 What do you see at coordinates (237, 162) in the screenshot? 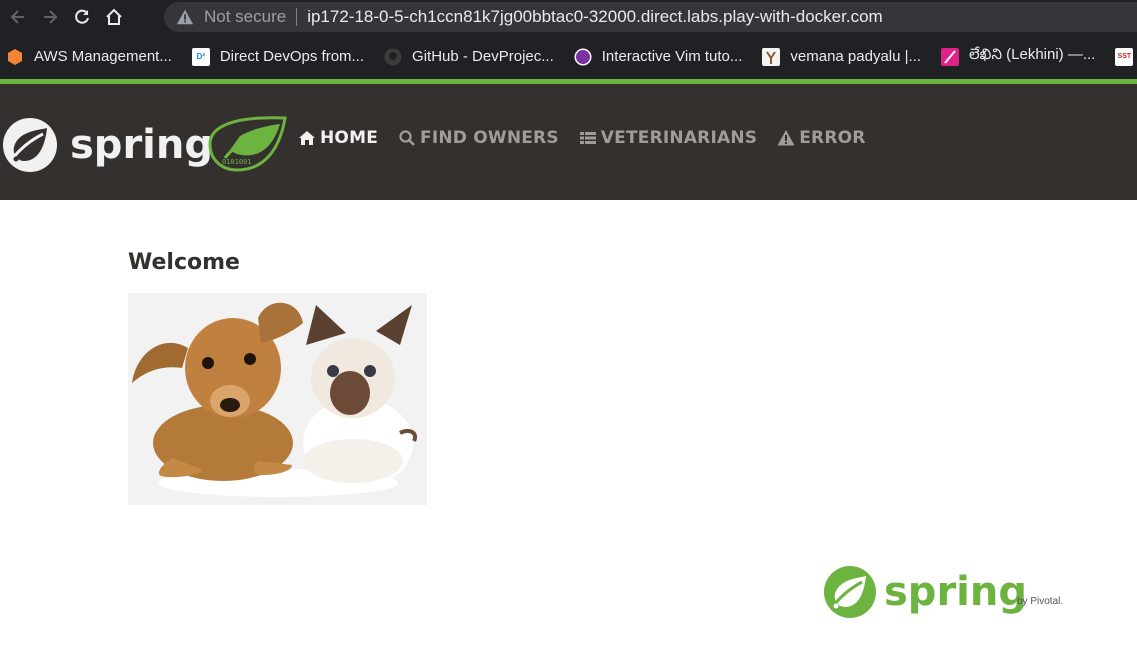
I see `svg-text: 0101001` at bounding box center [237, 162].